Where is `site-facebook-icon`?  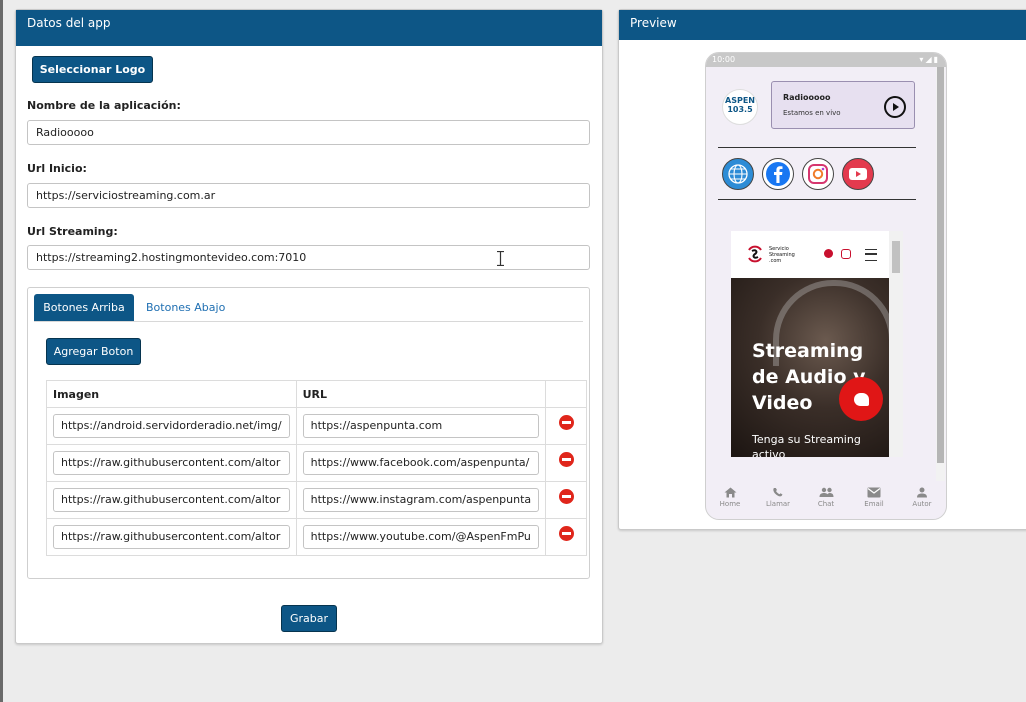 site-facebook-icon is located at coordinates (828, 253).